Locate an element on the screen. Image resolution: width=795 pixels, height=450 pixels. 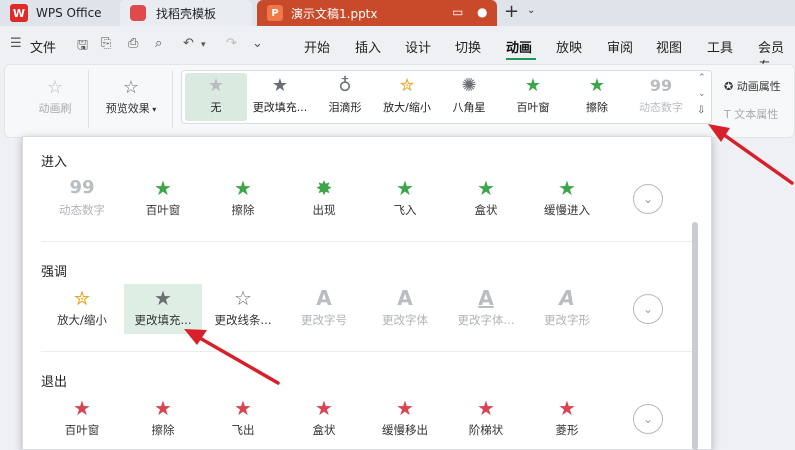
arrow-to-gallery-expand is located at coordinates (751, 154).